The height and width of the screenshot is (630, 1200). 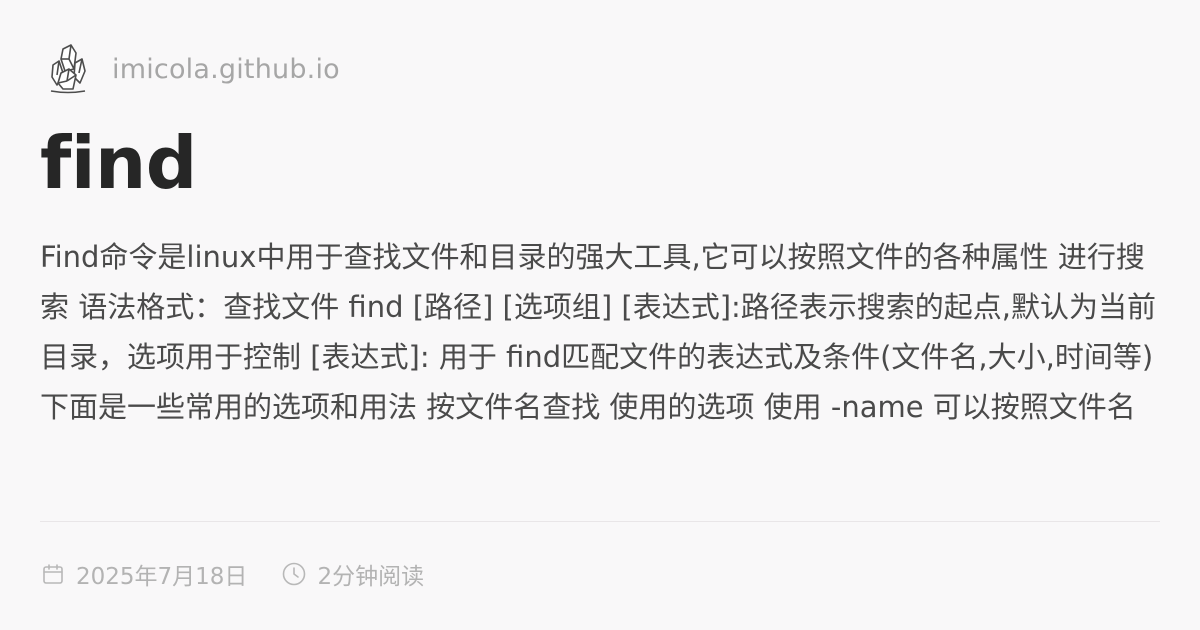 I want to click on calendar-icon, so click(x=53, y=574).